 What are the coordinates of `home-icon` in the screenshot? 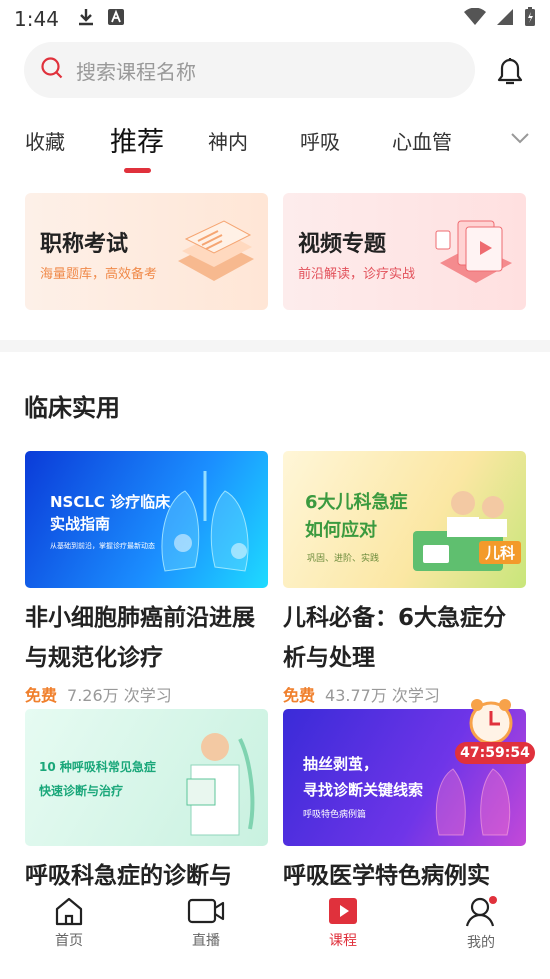 It's located at (69, 911).